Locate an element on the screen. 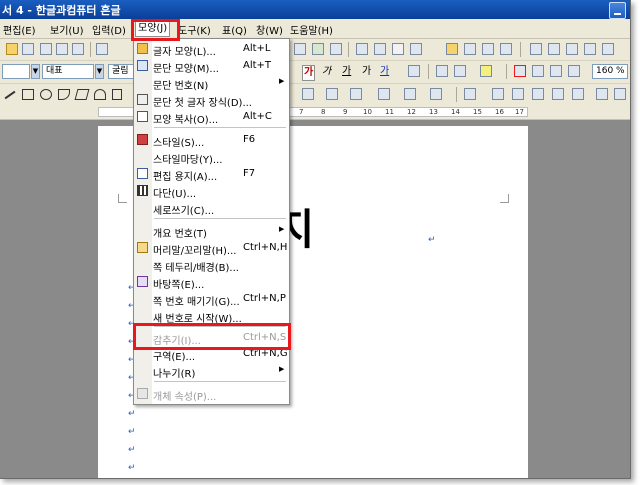  font-combo: 굴림 is located at coordinates (121, 71).